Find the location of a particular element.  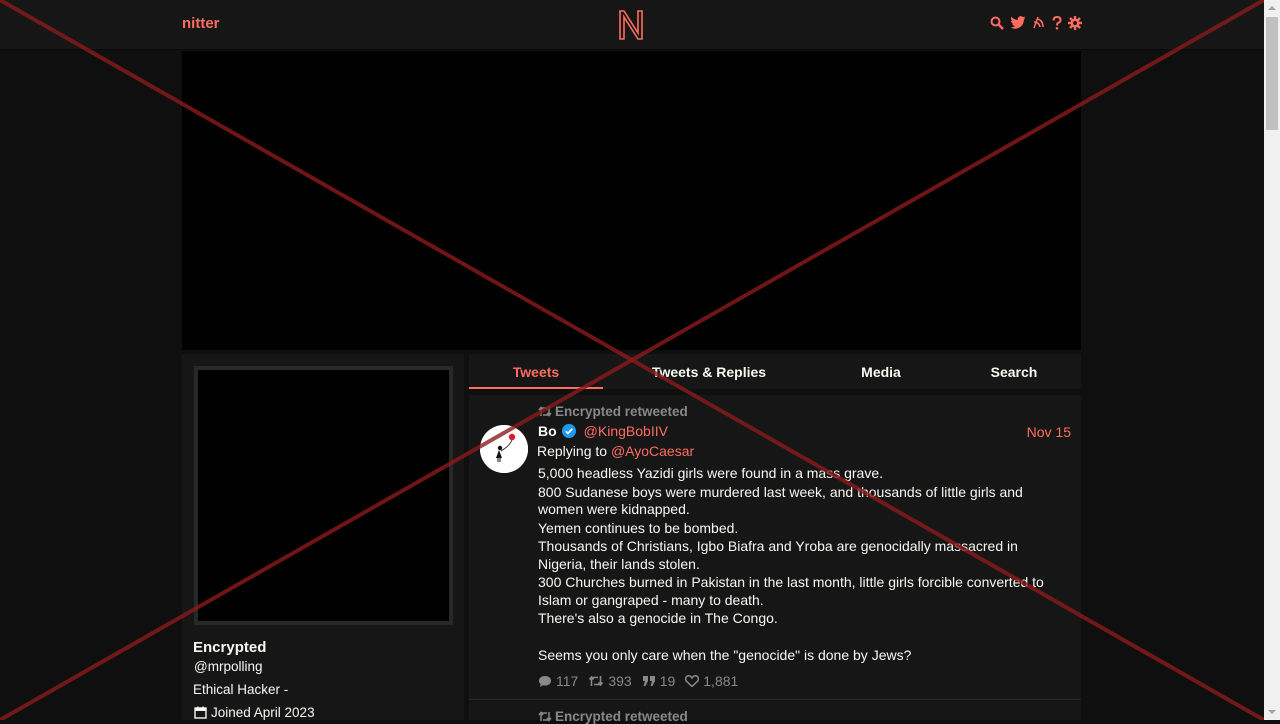

comment-icon is located at coordinates (545, 681).